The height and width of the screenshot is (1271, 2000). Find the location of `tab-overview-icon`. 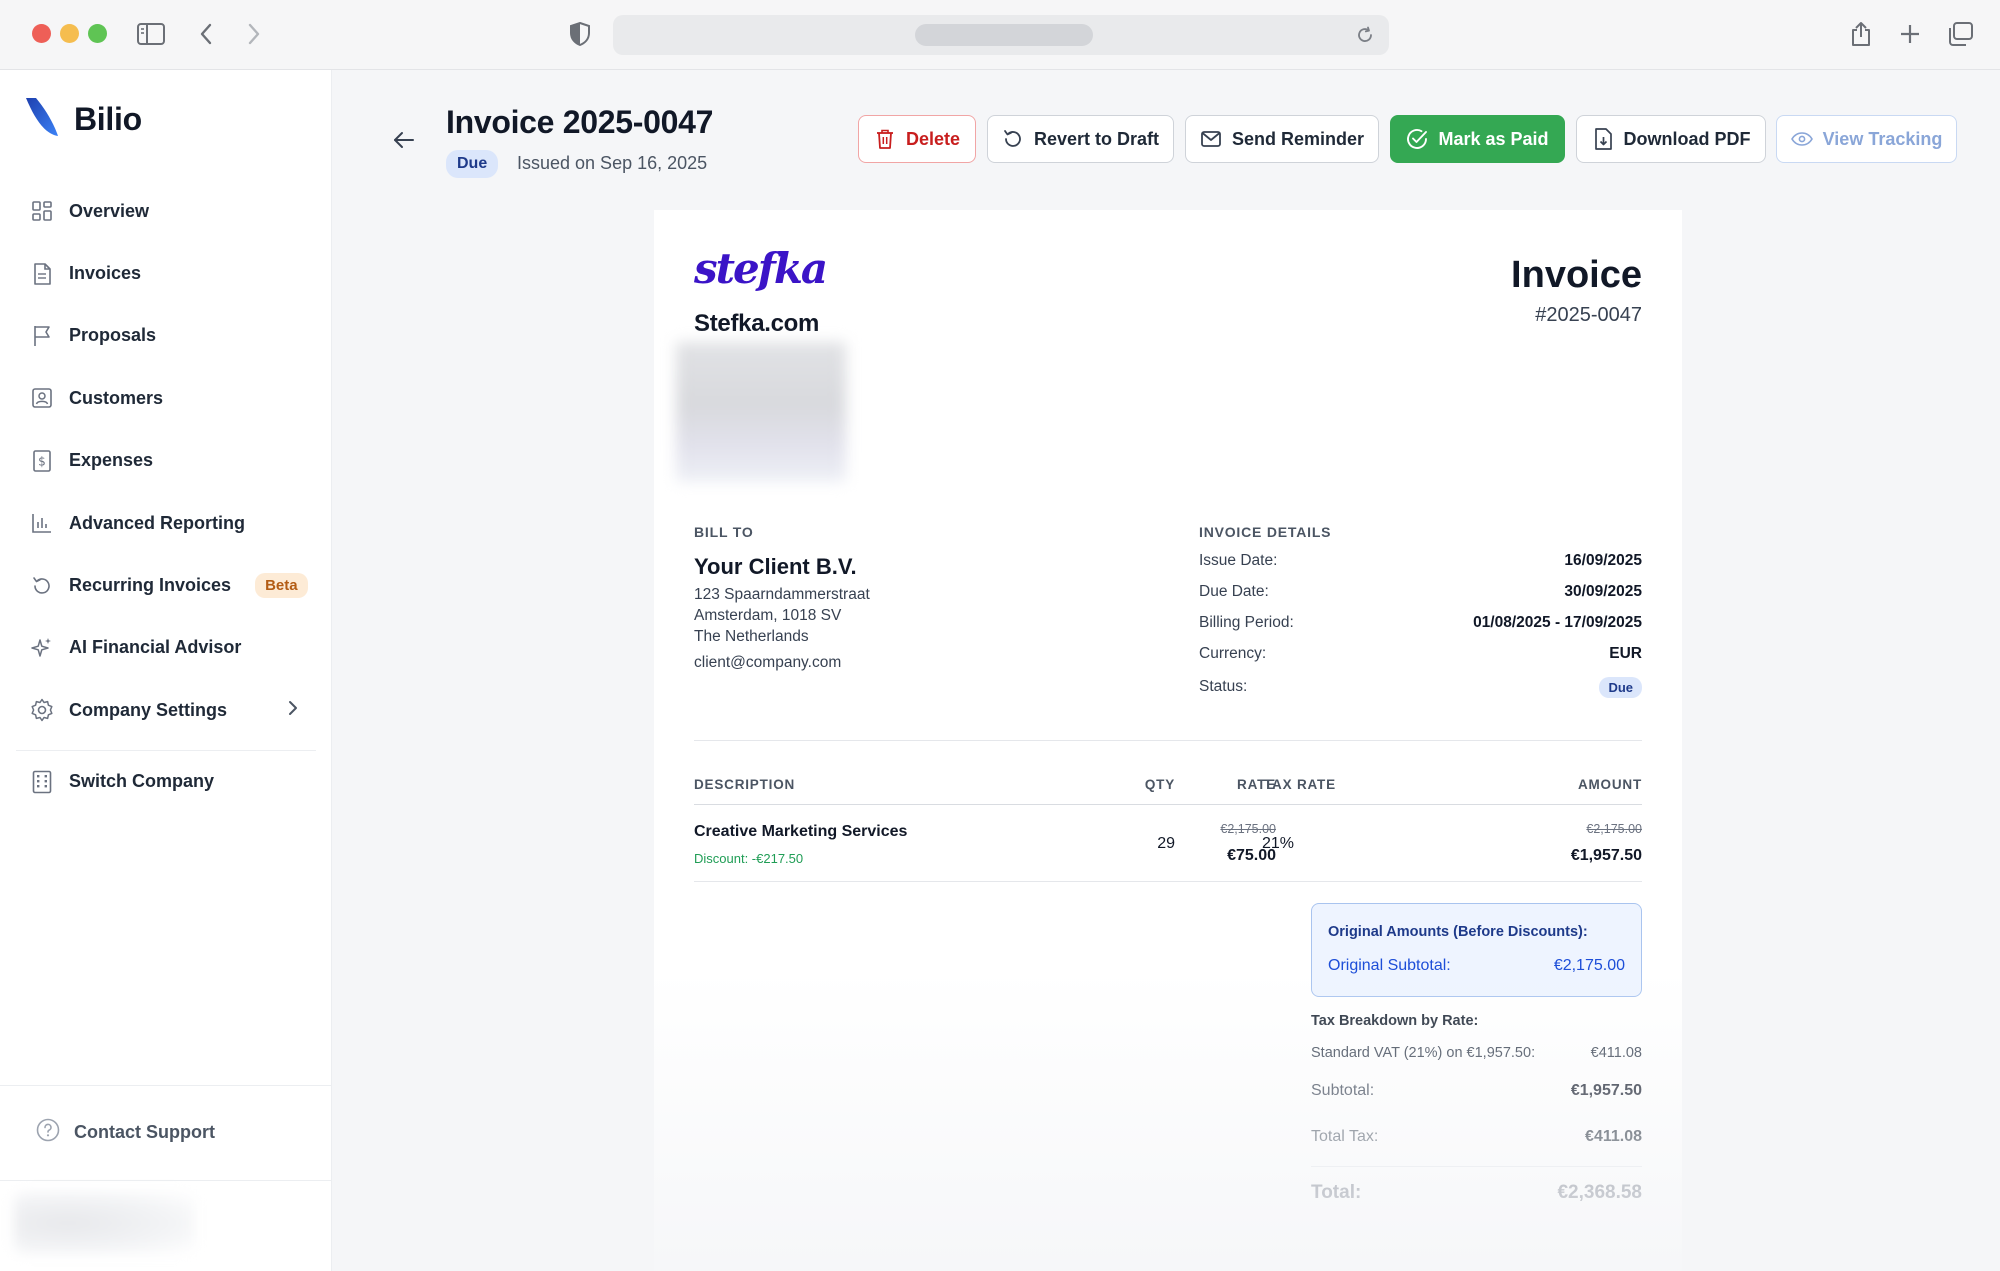

tab-overview-icon is located at coordinates (1960, 34).